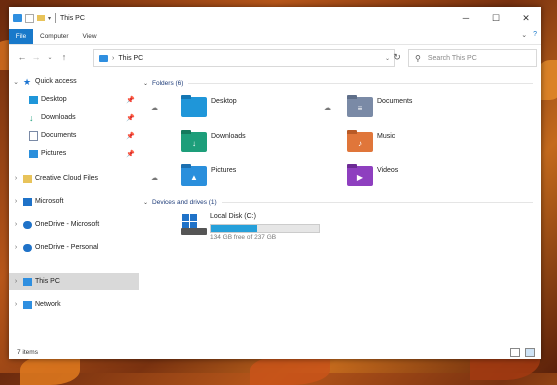 This screenshot has height=385, width=557. Describe the element at coordinates (36, 57) in the screenshot. I see `forward-button: →` at that location.